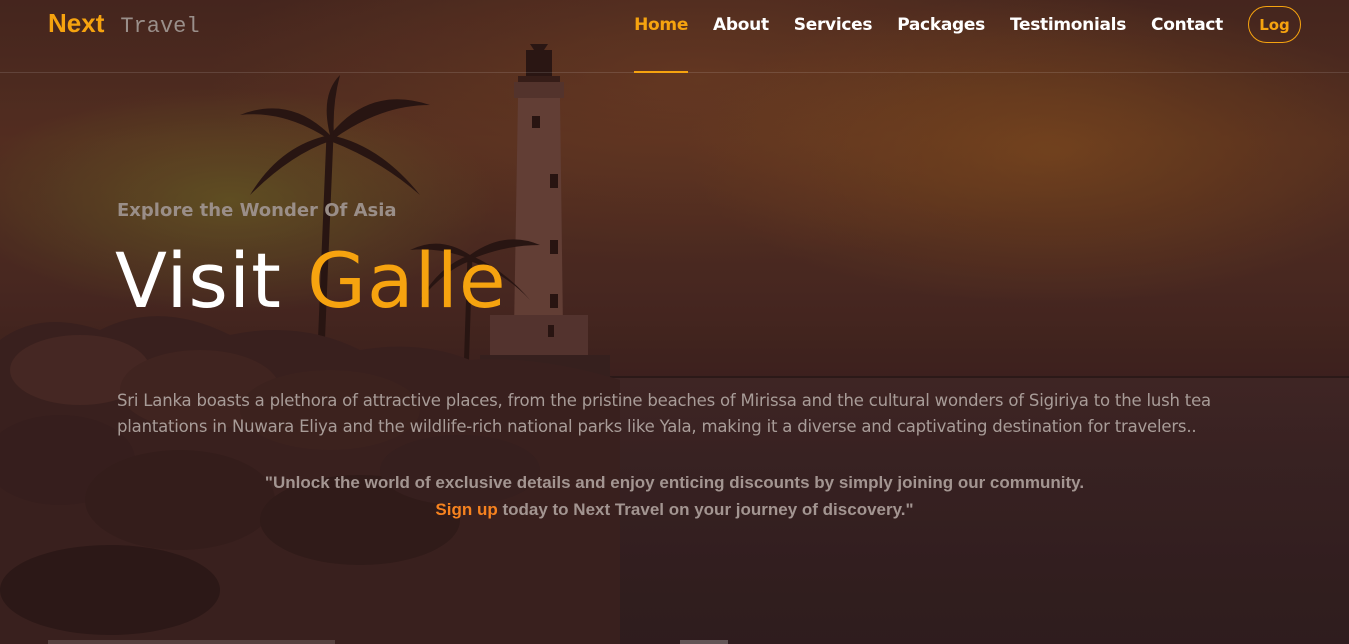 This screenshot has width=1349, height=644. Describe the element at coordinates (160, 26) in the screenshot. I see `brand-suffix: Travel` at that location.